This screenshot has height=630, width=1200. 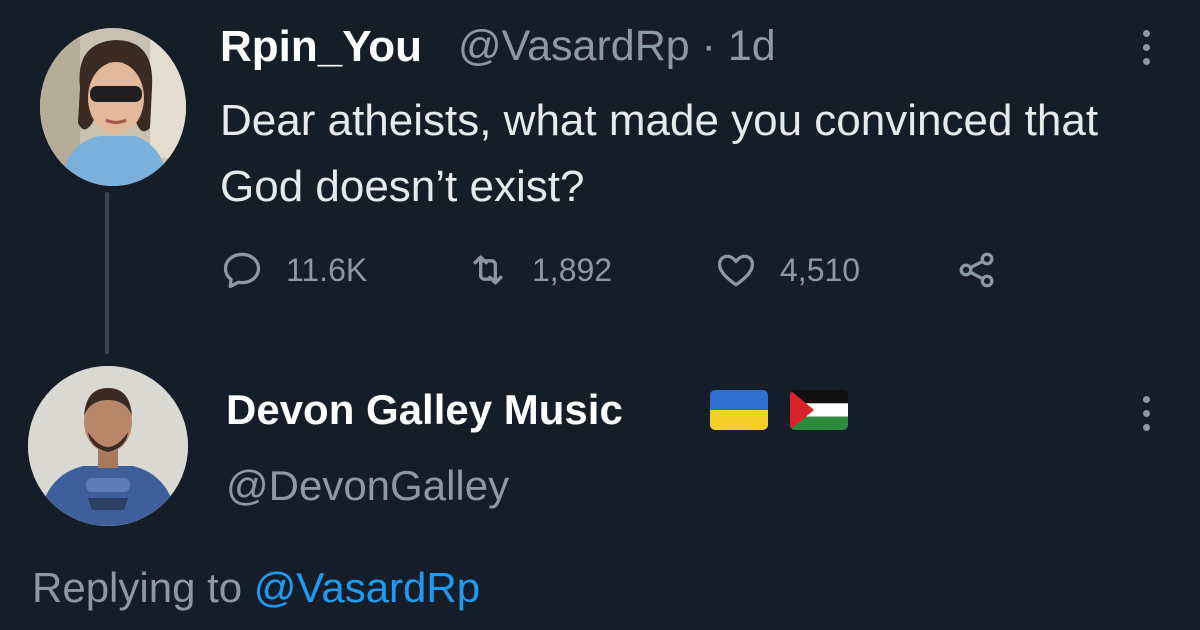 What do you see at coordinates (572, 269) in the screenshot?
I see `retweet-count: 1,892` at bounding box center [572, 269].